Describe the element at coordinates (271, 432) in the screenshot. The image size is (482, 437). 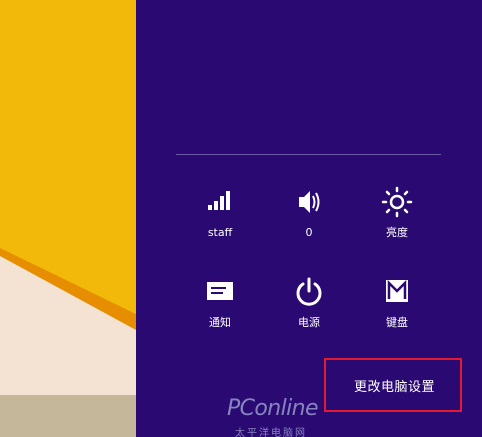
I see `watermark-subtitle: 太平洋电脑网` at that location.